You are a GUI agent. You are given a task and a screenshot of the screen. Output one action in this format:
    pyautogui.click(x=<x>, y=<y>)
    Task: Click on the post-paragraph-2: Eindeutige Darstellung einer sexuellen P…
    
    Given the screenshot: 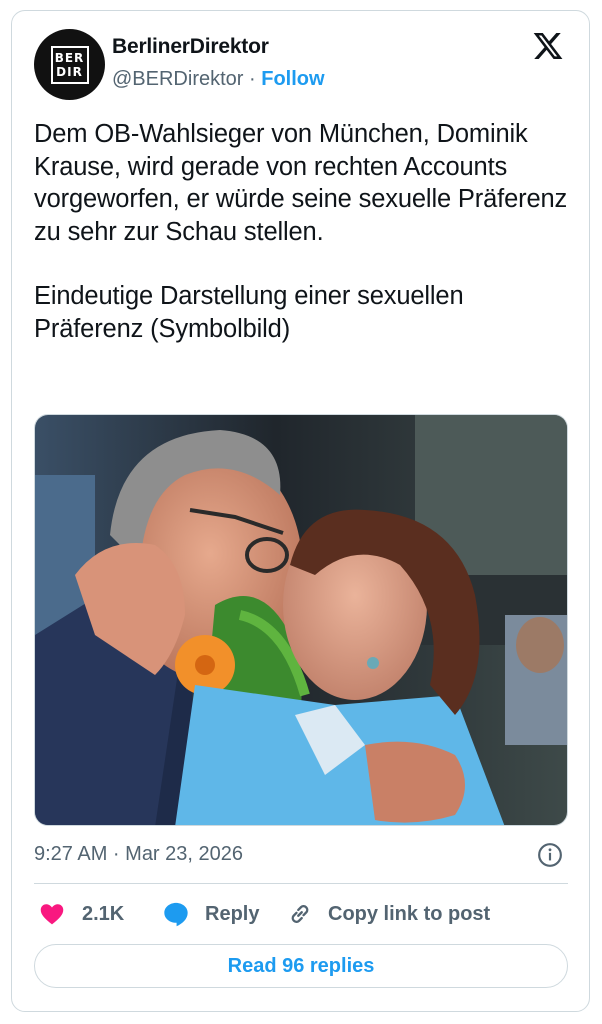 What is the action you would take?
    pyautogui.click(x=249, y=312)
    